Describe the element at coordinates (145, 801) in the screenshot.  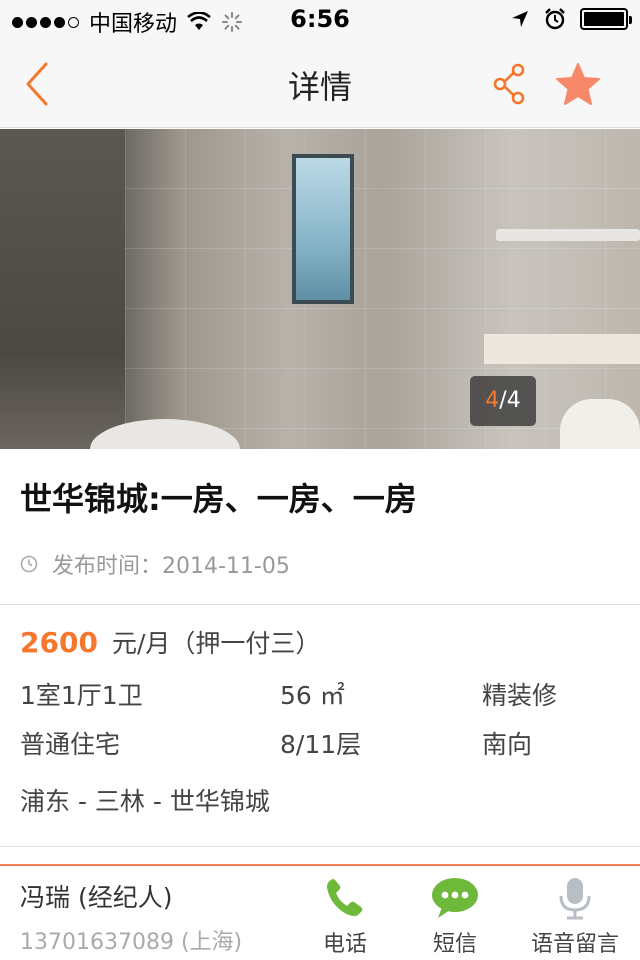
I see `location: 浦东 - 三林 - 世华锦城` at that location.